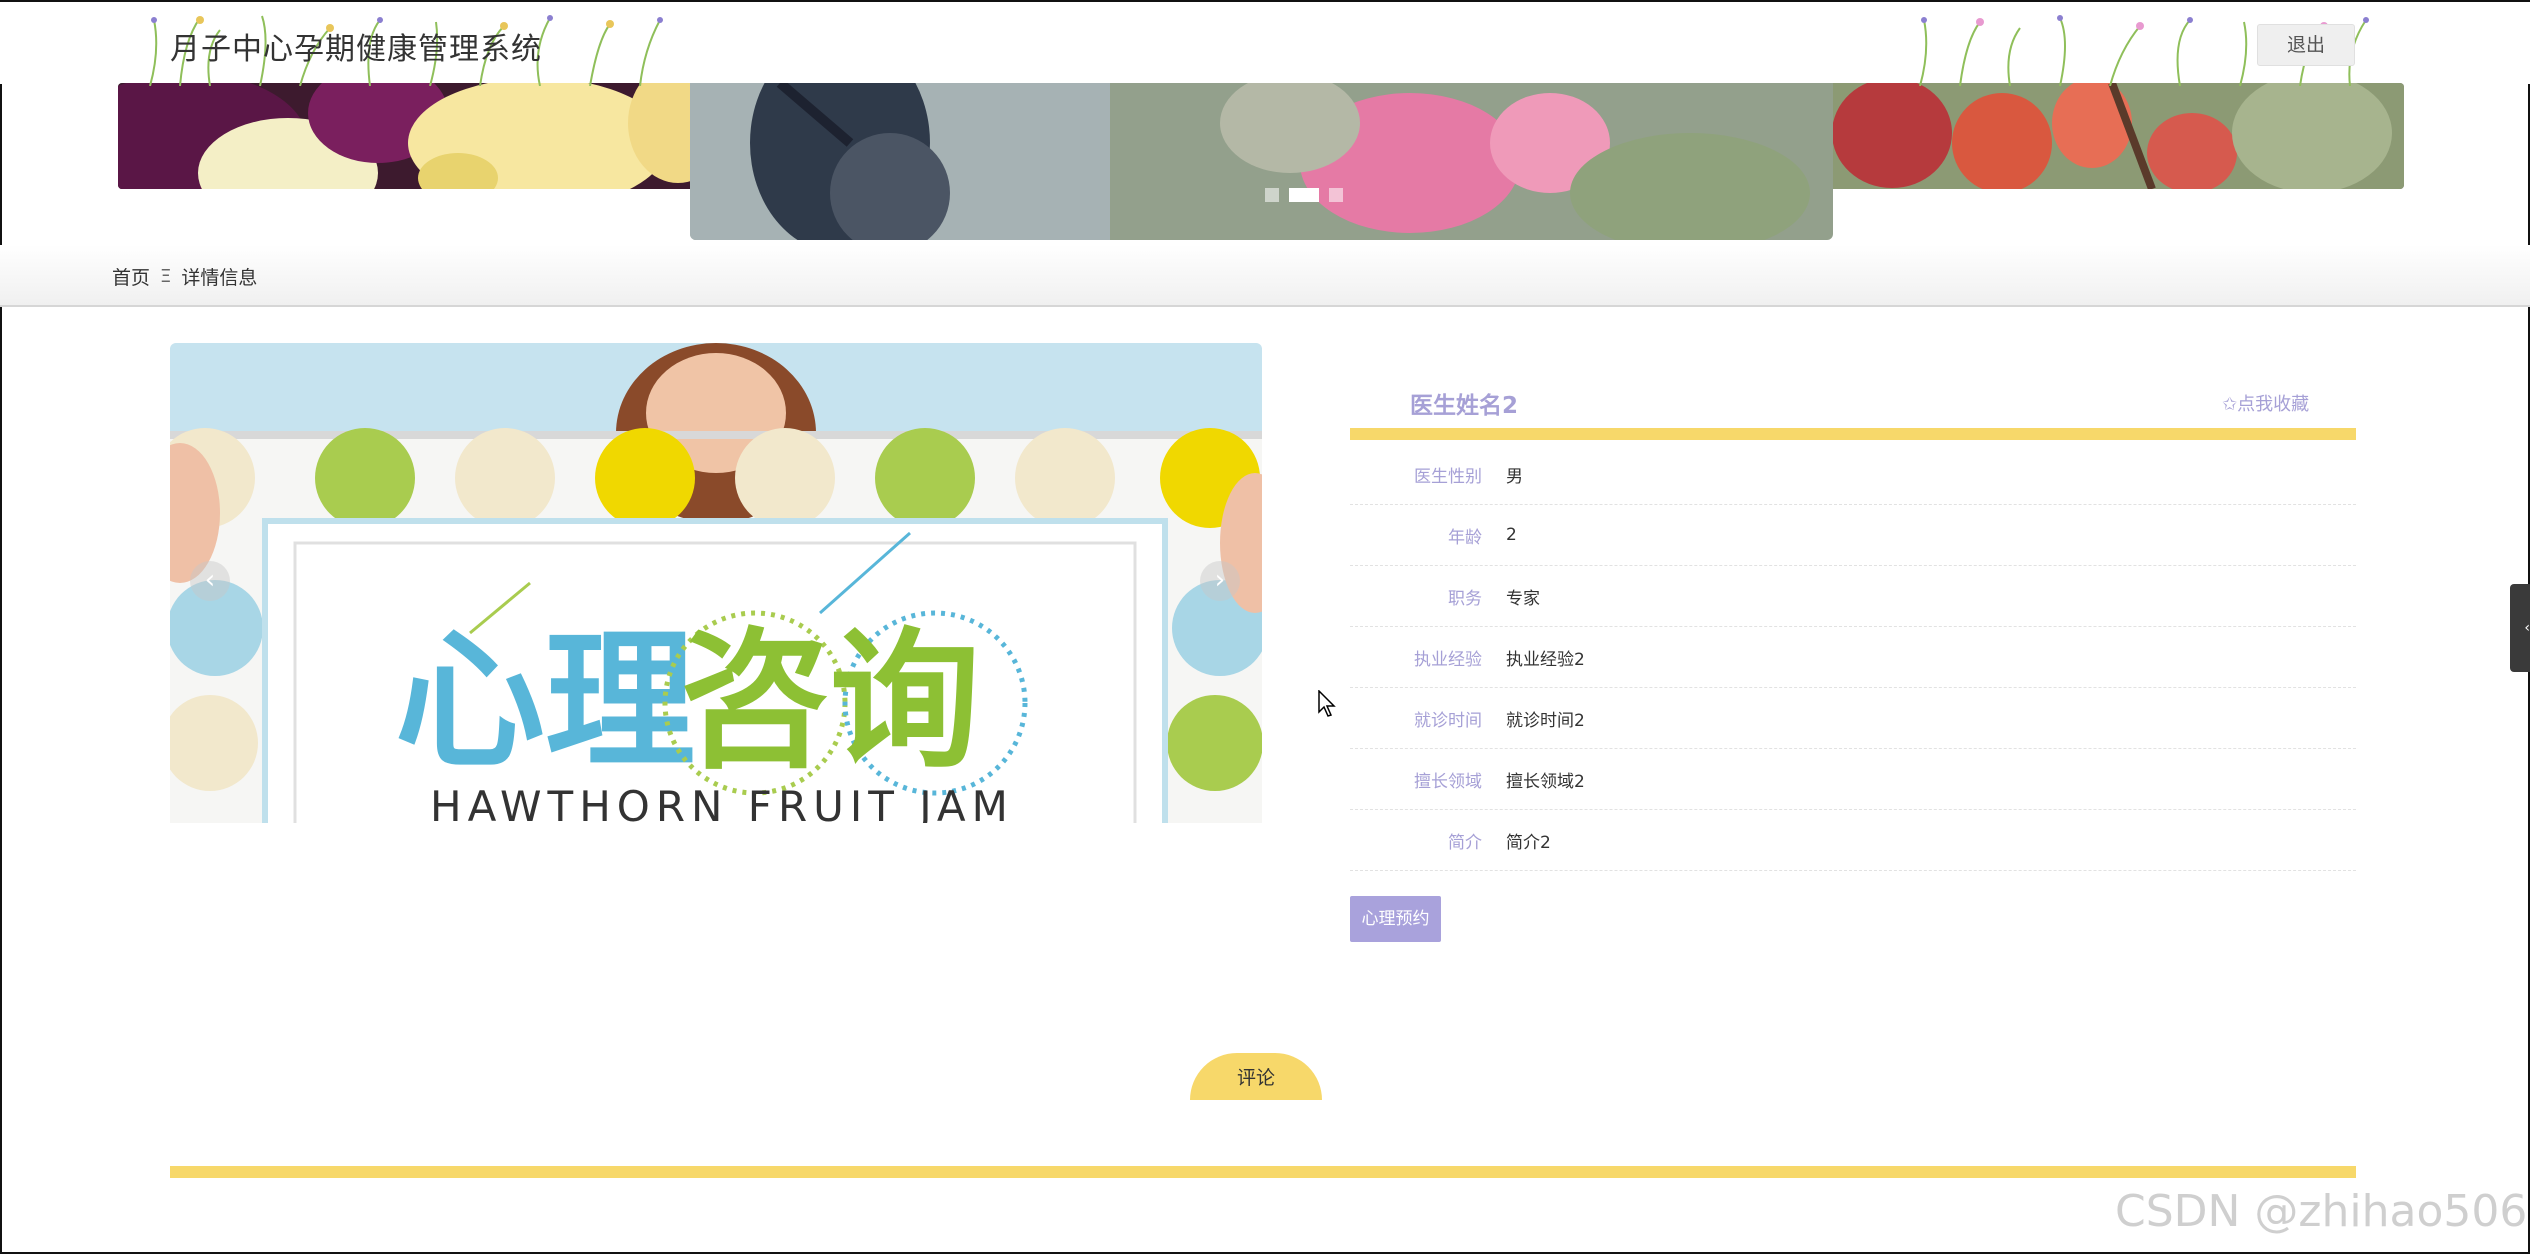 This screenshot has width=2530, height=1254. I want to click on info-value: 就诊时间2, so click(1545, 720).